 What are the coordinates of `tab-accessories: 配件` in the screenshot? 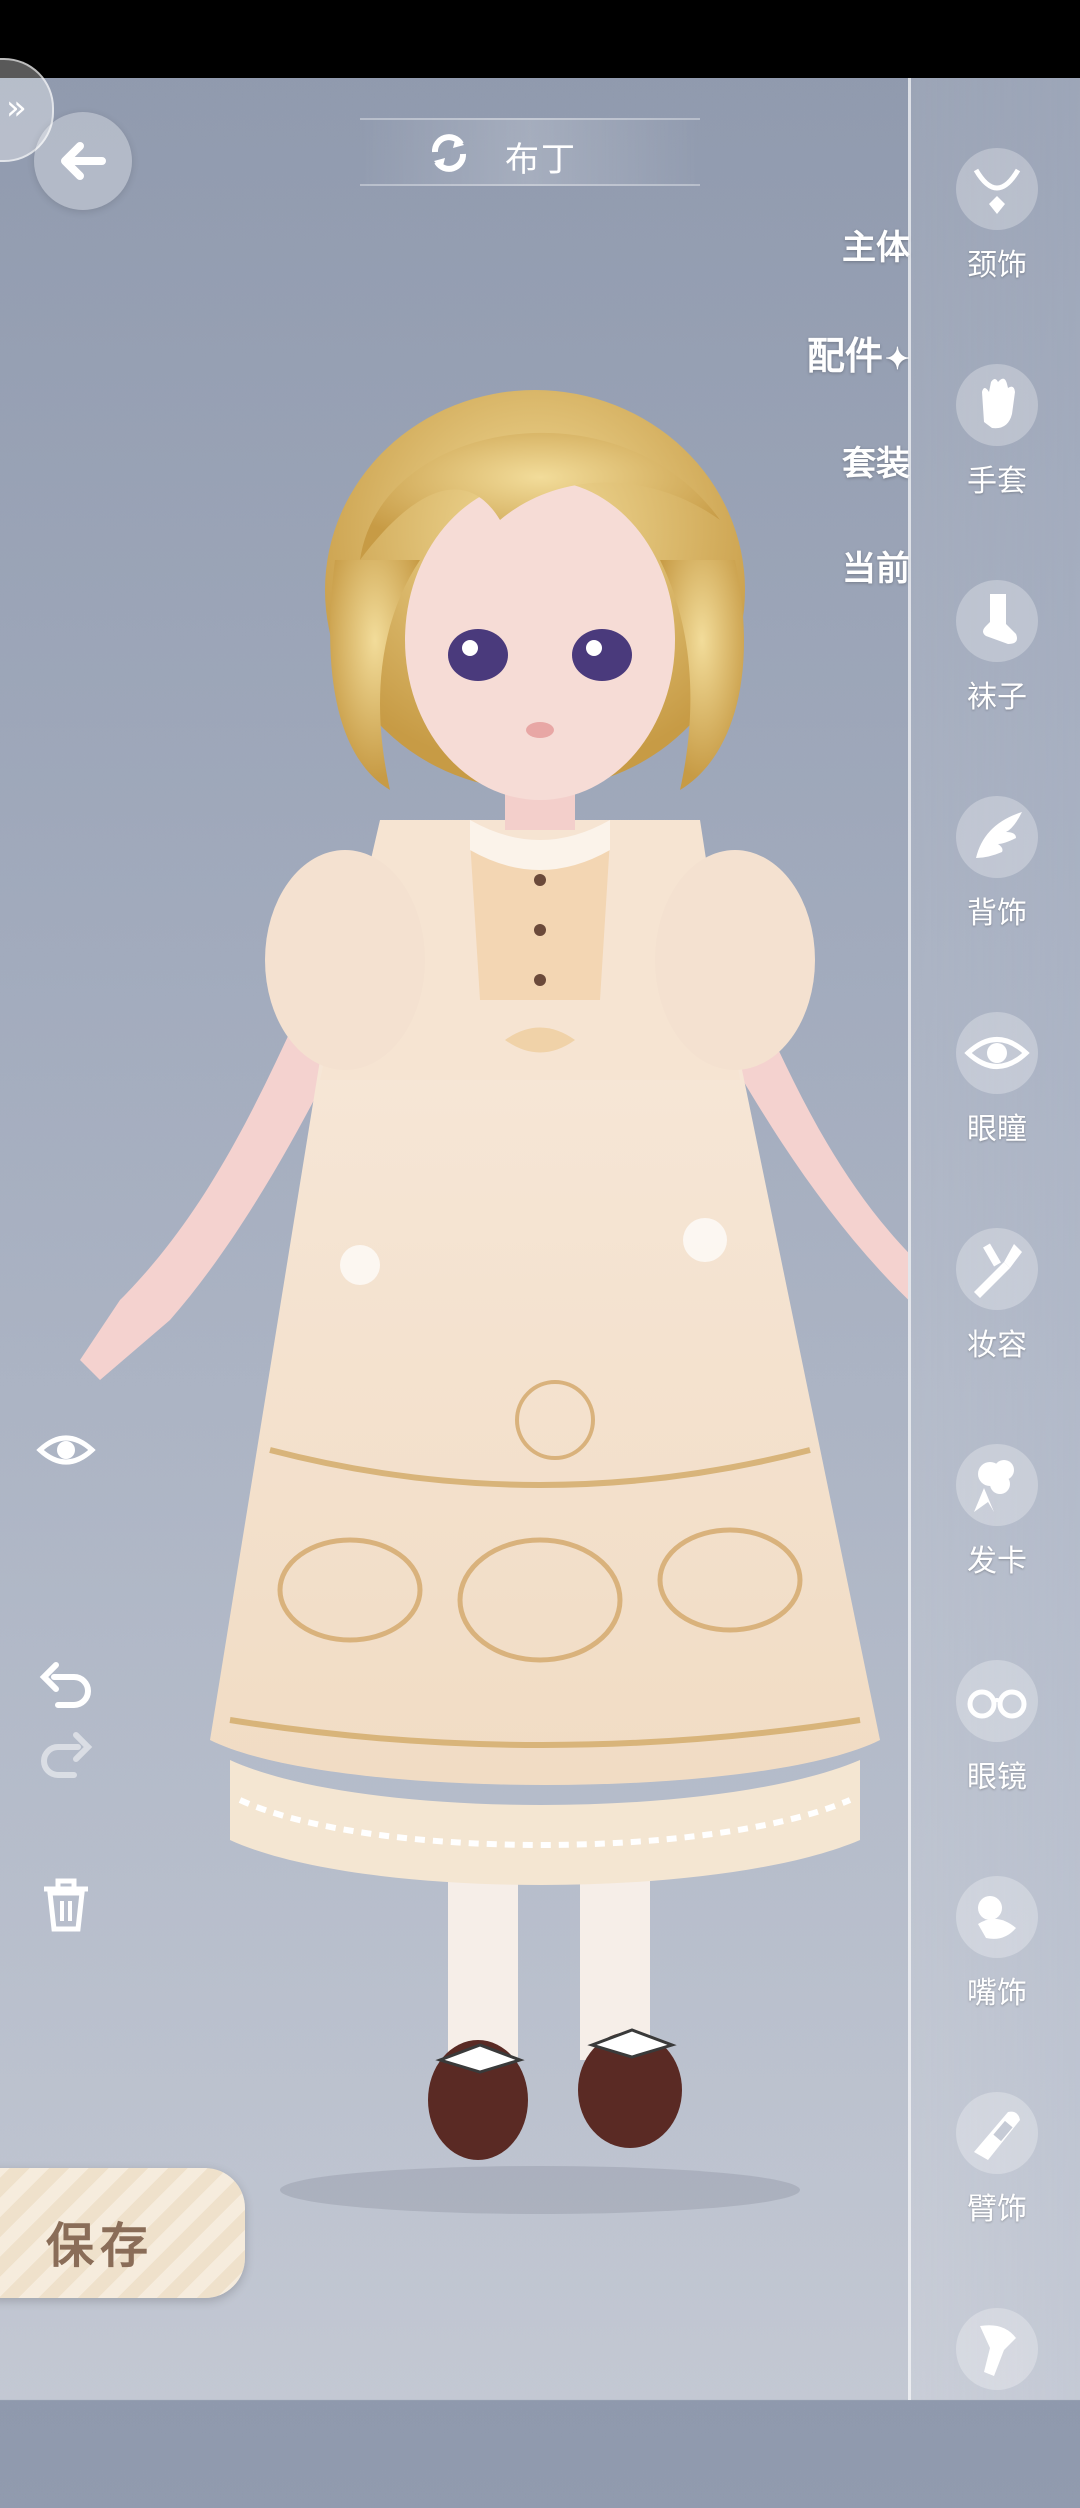 It's located at (858, 352).